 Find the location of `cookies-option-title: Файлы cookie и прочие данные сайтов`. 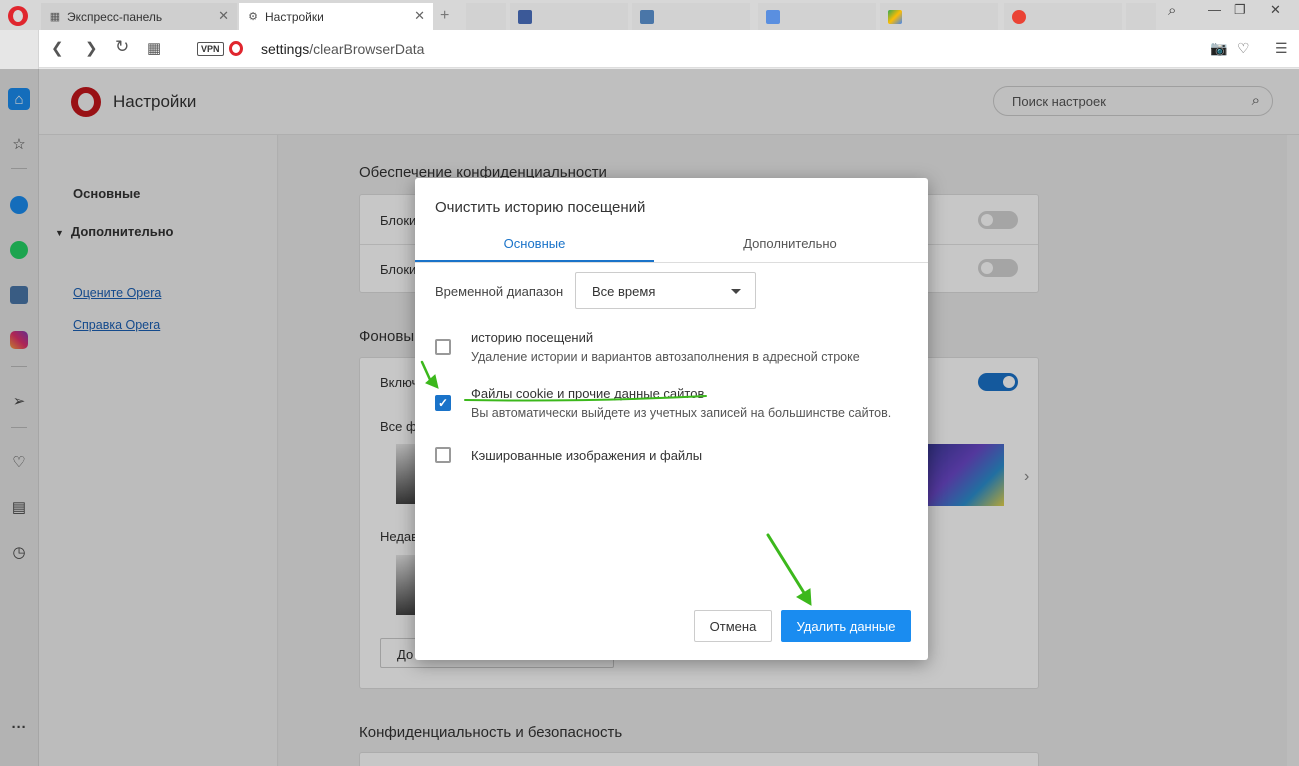

cookies-option-title: Файлы cookie и прочие данные сайтов is located at coordinates (588, 393).